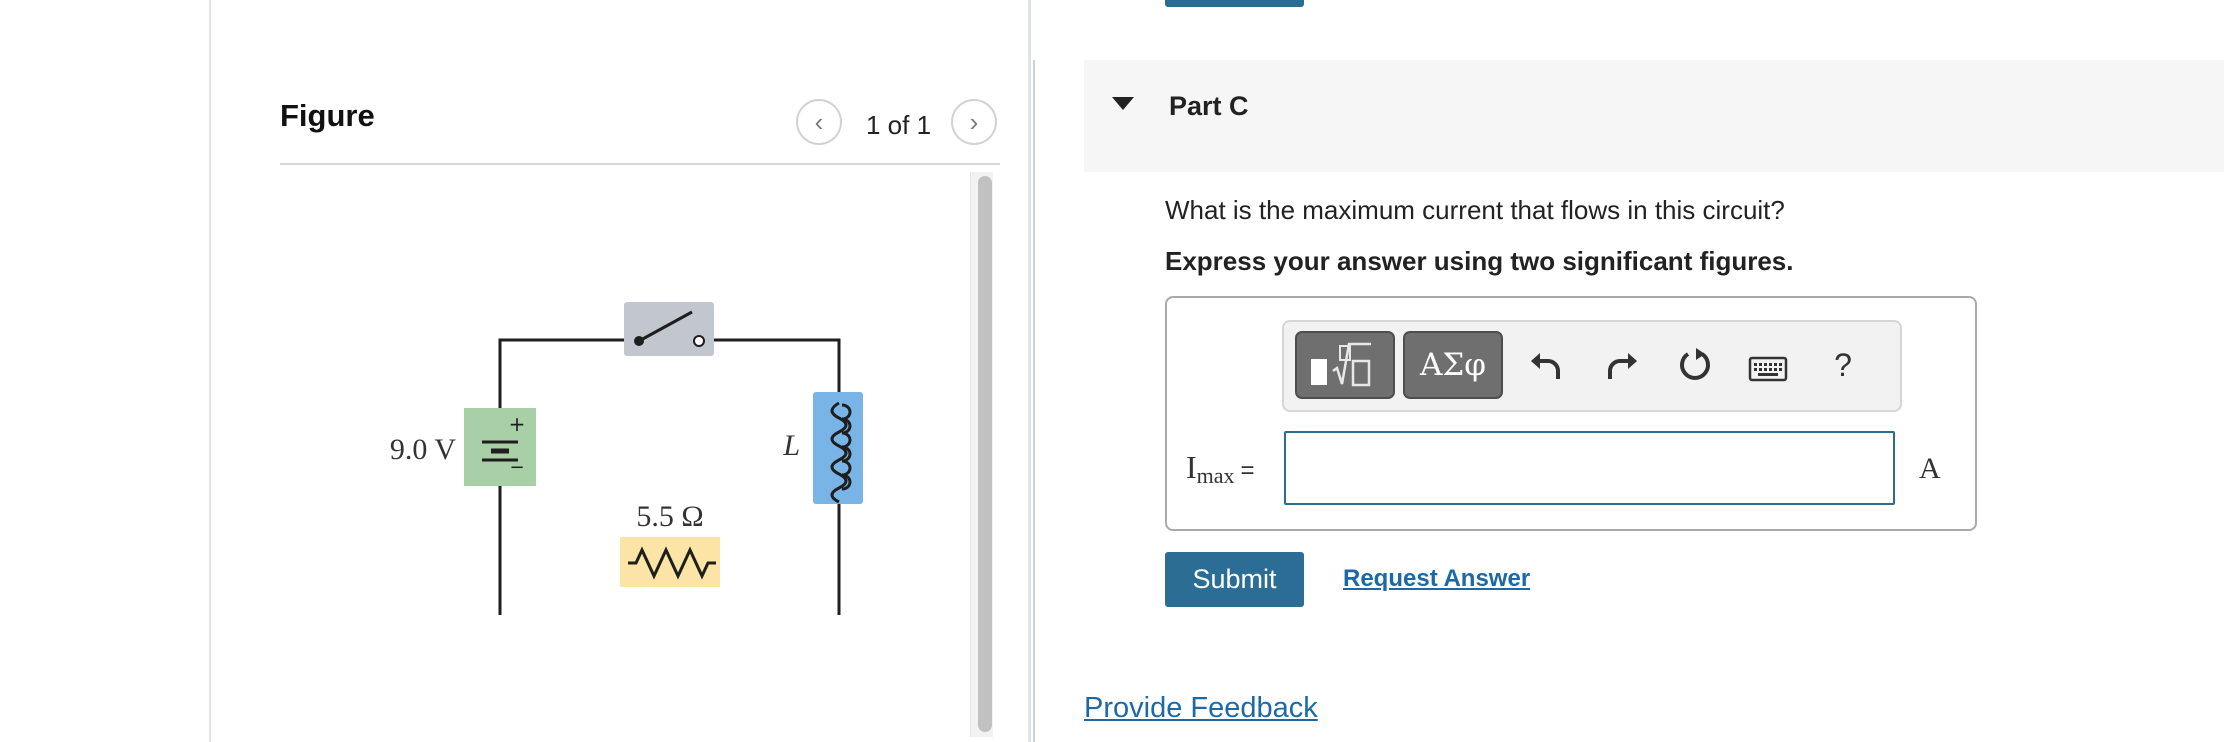 The width and height of the screenshot is (2224, 742). I want to click on redo-button, so click(1622, 365).